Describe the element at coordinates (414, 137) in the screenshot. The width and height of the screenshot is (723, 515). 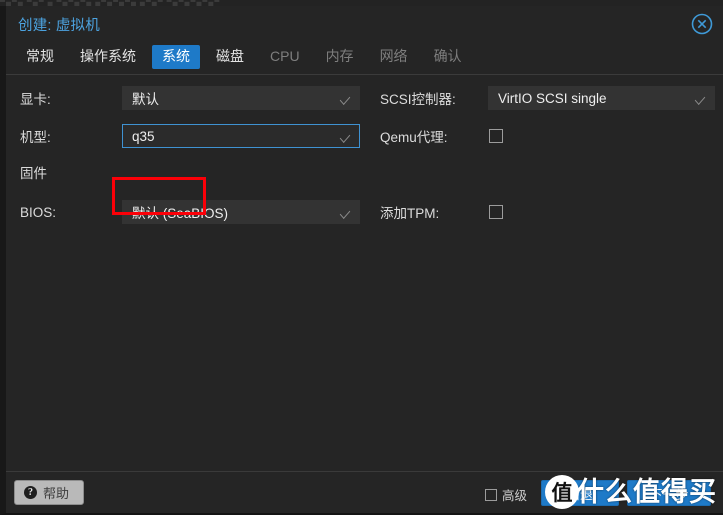
I see `qemu-agent-label: Qemu代理:` at that location.